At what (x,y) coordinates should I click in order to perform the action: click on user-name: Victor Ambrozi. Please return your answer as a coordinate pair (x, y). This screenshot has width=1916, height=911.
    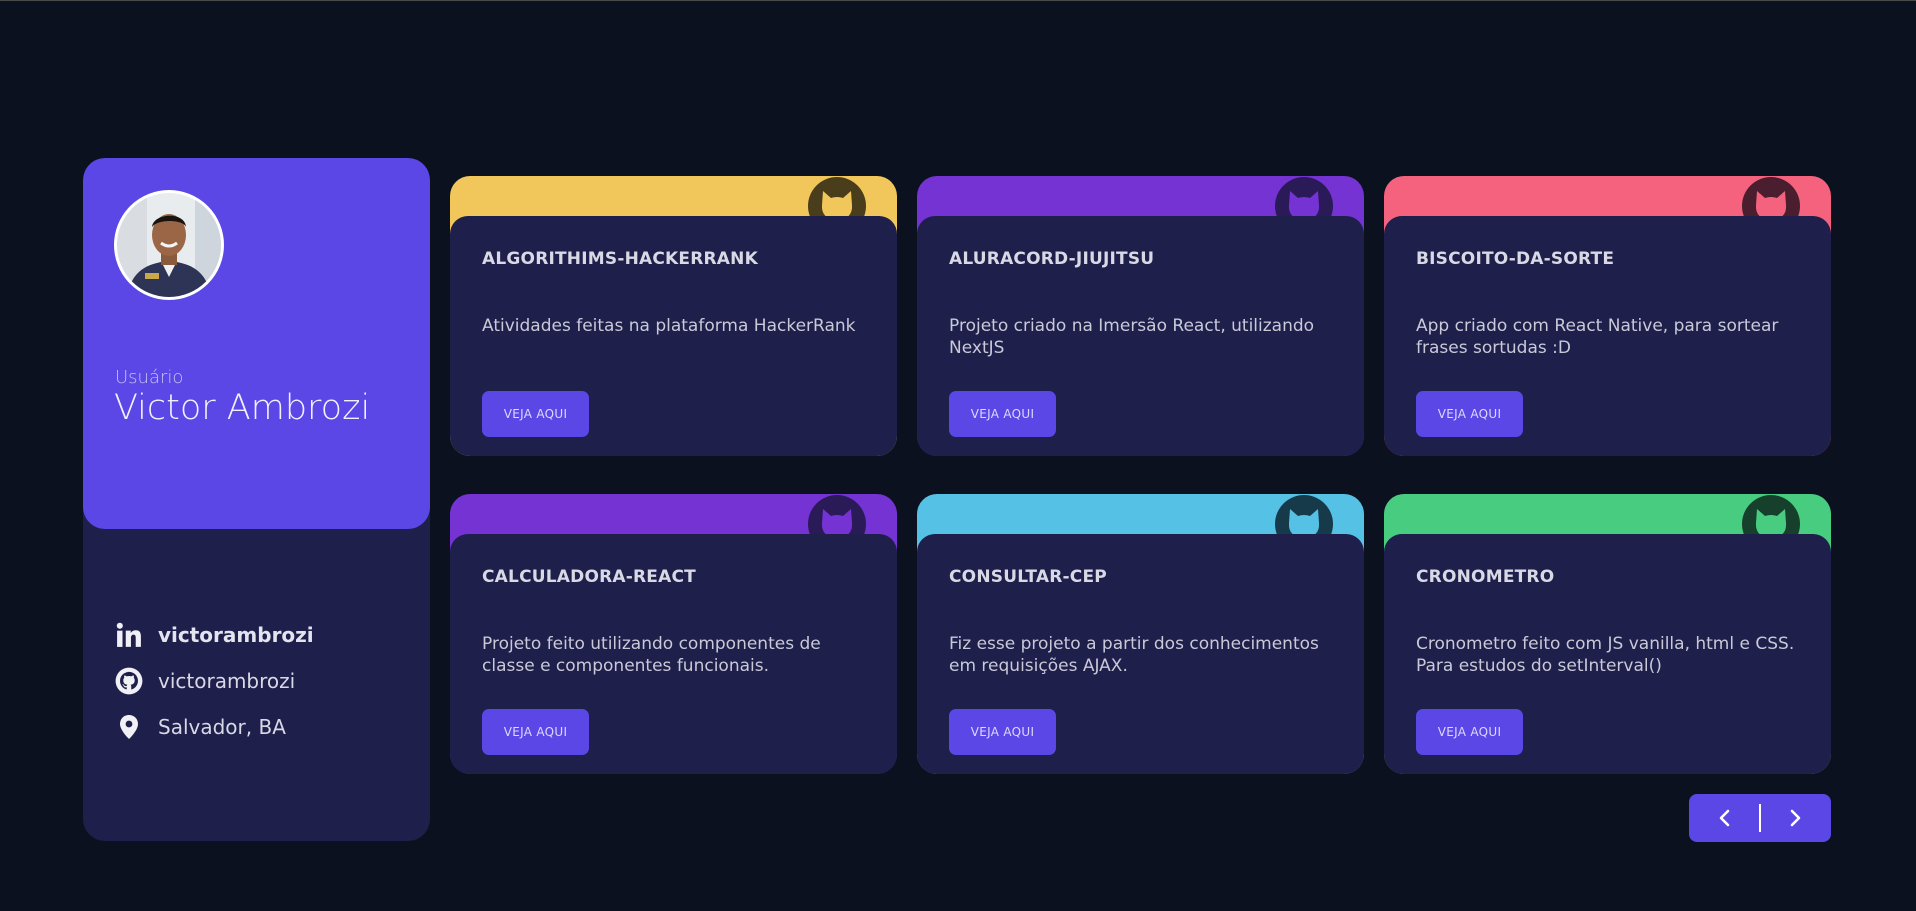
    Looking at the image, I should click on (242, 408).